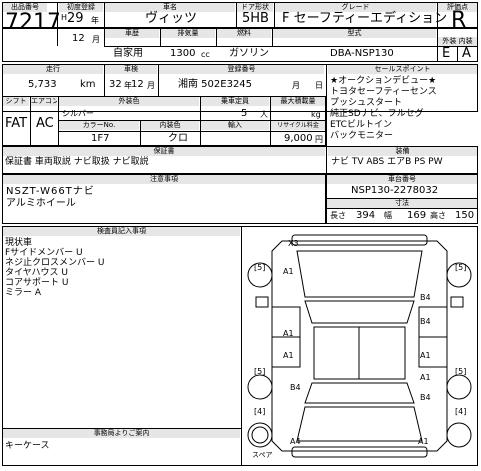 The height and width of the screenshot is (471, 481). What do you see at coordinates (16, 123) in the screenshot?
I see `shift: FAT` at bounding box center [16, 123].